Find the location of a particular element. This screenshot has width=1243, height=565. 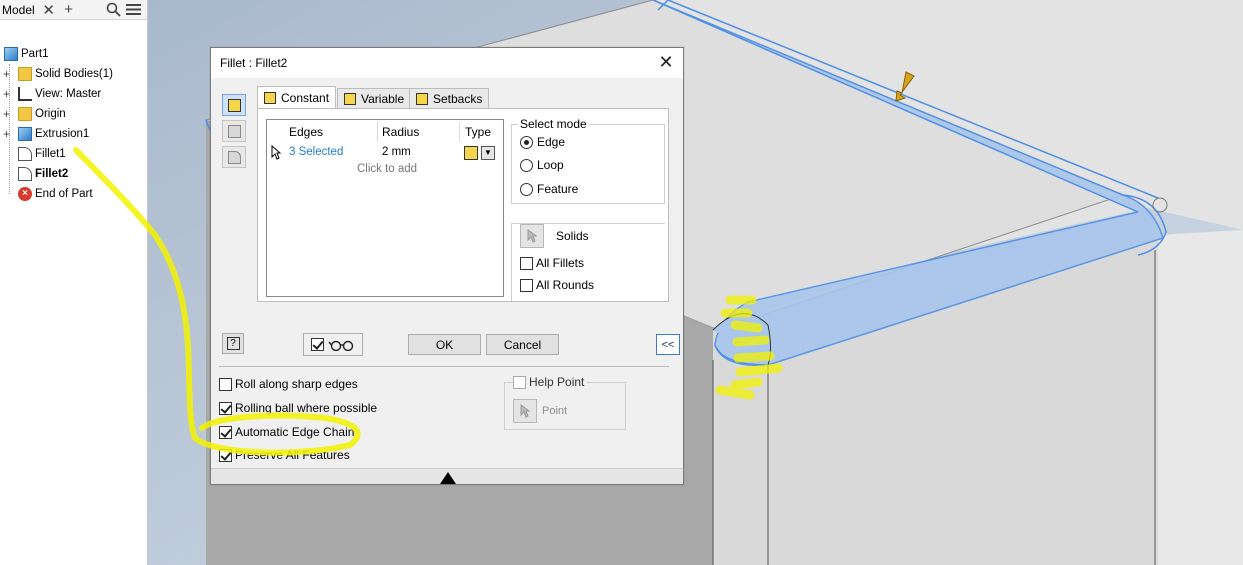

dialog-title: Fillet : Fillet2 is located at coordinates (254, 63).